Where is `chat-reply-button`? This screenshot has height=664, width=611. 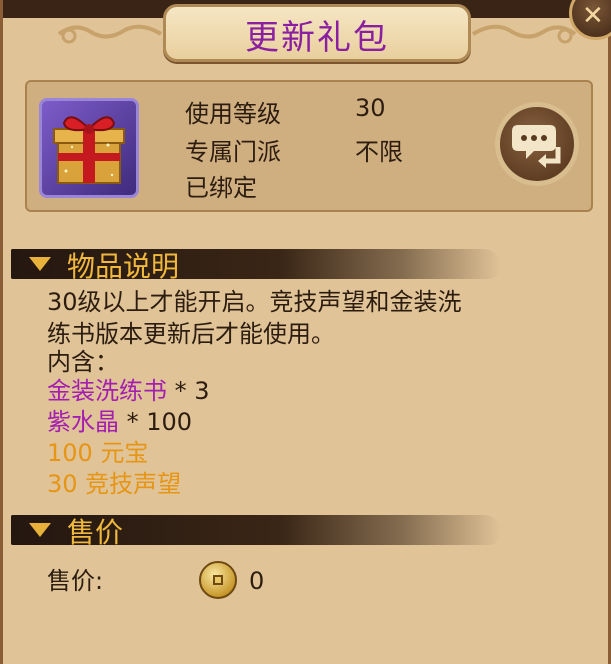
chat-reply-button is located at coordinates (537, 144).